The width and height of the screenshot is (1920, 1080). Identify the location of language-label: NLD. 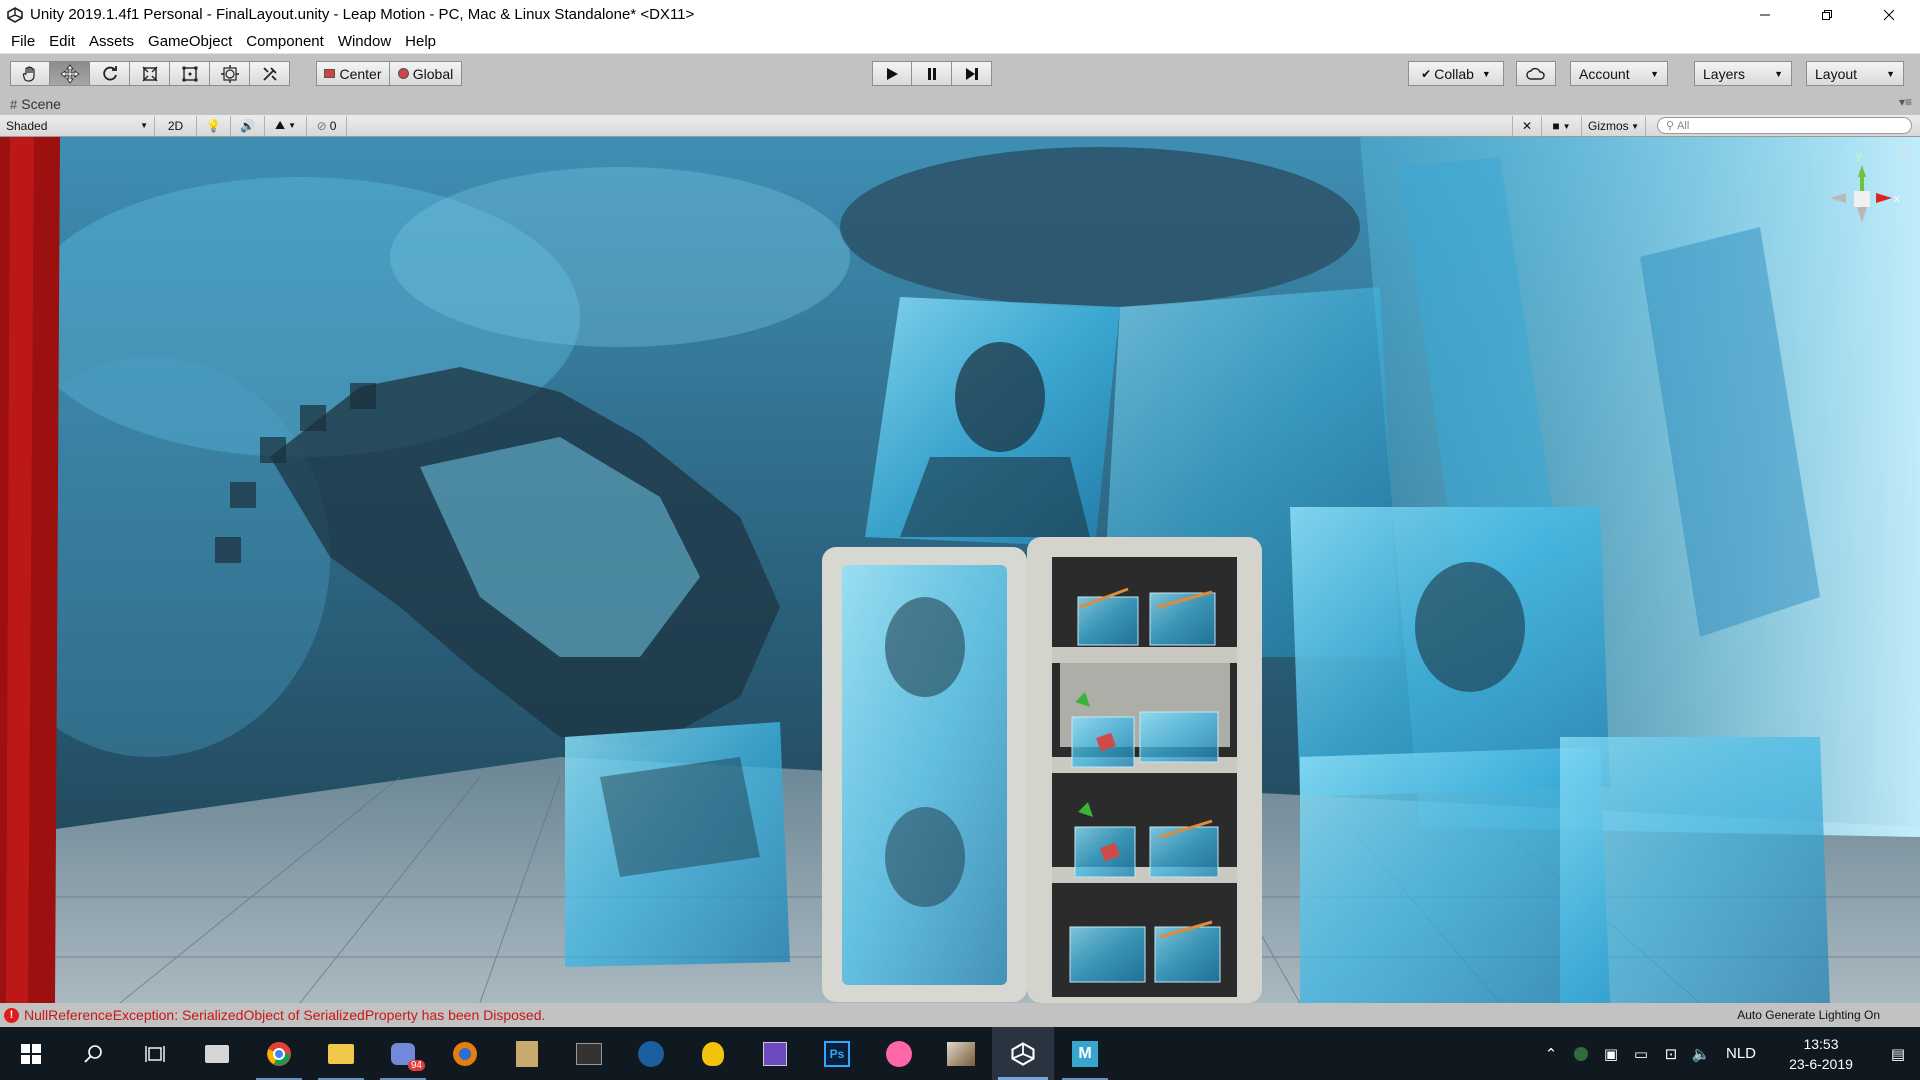
(1740, 1053).